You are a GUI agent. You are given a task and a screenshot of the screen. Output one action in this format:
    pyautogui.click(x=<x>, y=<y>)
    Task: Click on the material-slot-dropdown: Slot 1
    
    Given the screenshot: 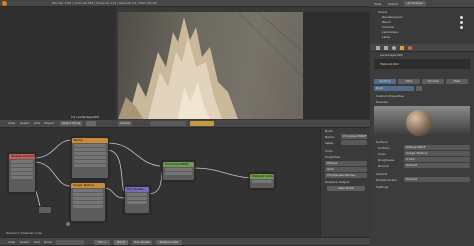 What is the action you would take?
    pyautogui.click(x=102, y=242)
    